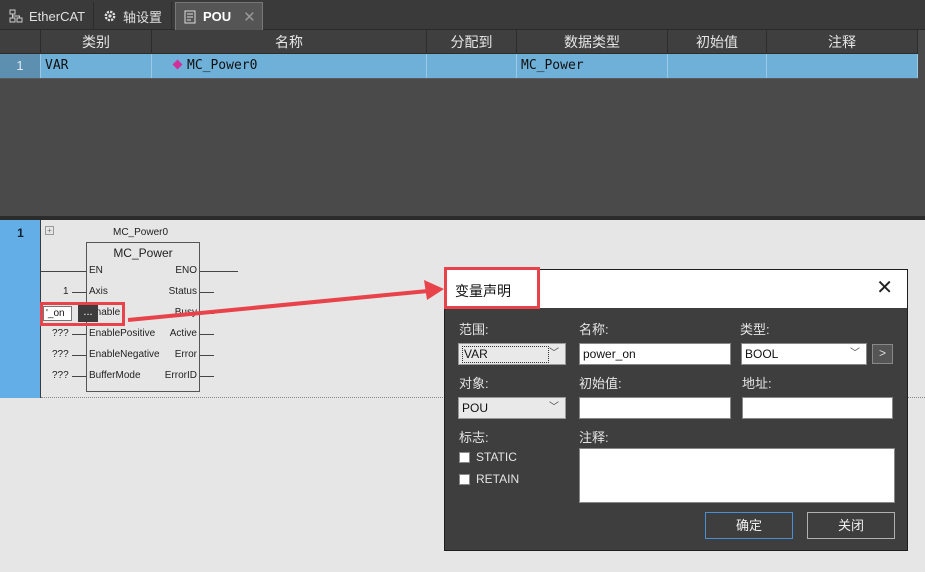  Describe the element at coordinates (96, 270) in the screenshot. I see `pin-en: EN` at that location.